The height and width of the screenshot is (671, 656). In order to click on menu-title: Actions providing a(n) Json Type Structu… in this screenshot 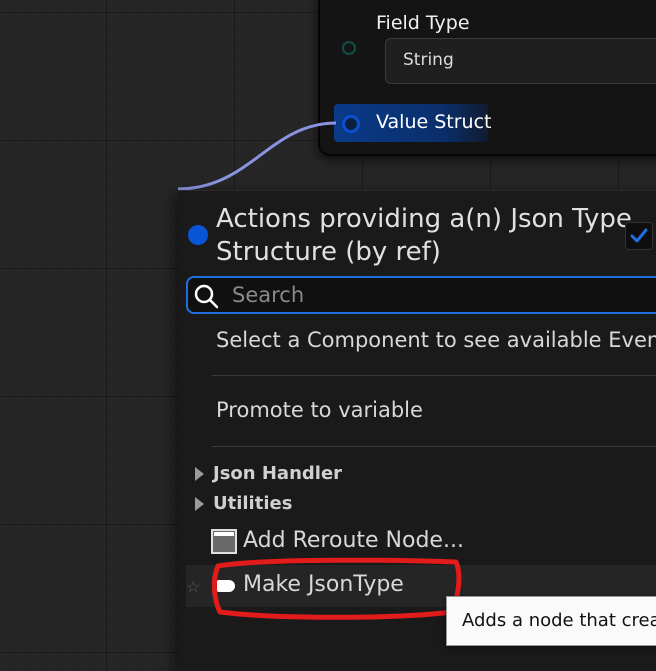, I will do `click(424, 235)`.